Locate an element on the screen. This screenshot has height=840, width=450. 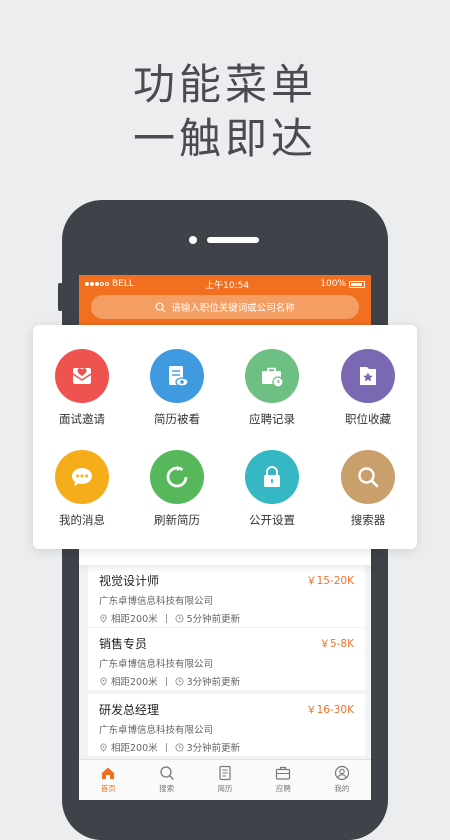
briefcase-icon is located at coordinates (283, 773).